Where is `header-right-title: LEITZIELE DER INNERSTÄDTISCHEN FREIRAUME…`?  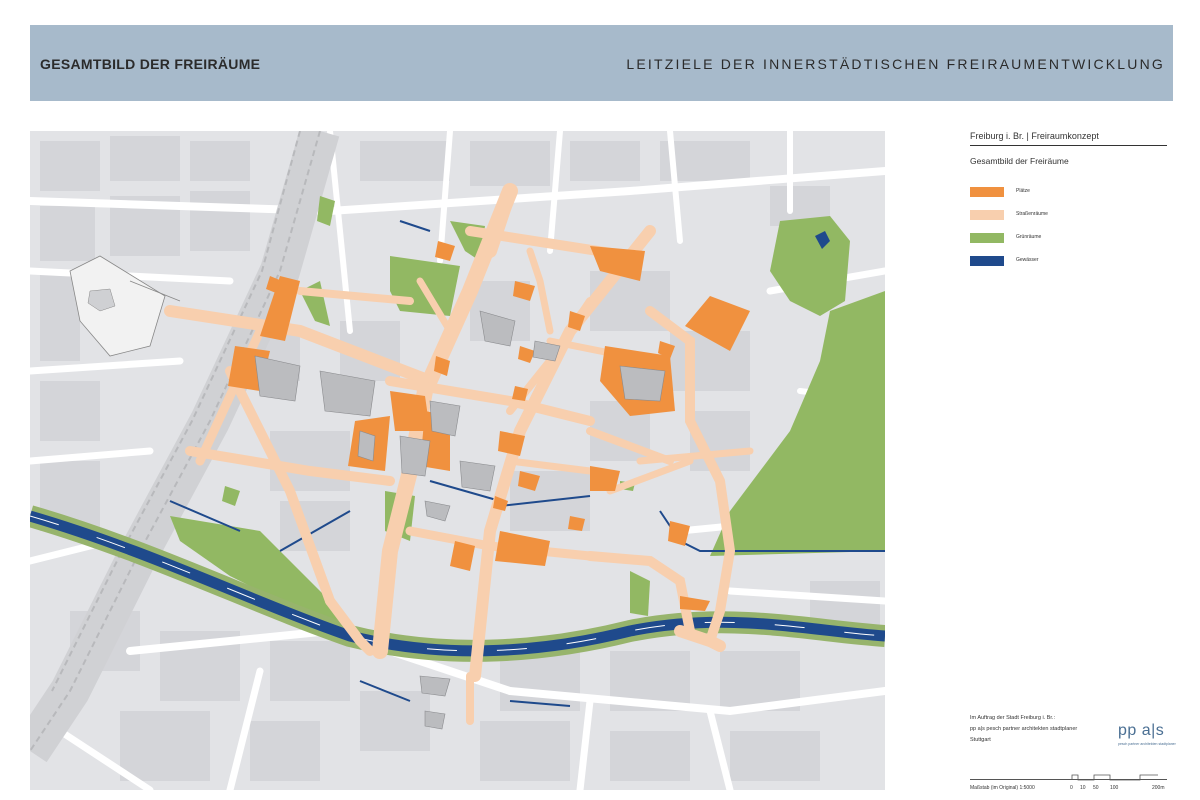 header-right-title: LEITZIELE DER INNERSTÄDTISCHEN FREIRAUME… is located at coordinates (895, 64).